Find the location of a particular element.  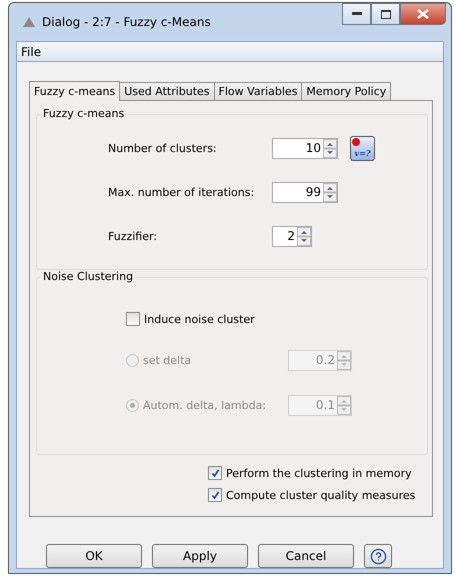

tab: Used Attributes is located at coordinates (167, 91).